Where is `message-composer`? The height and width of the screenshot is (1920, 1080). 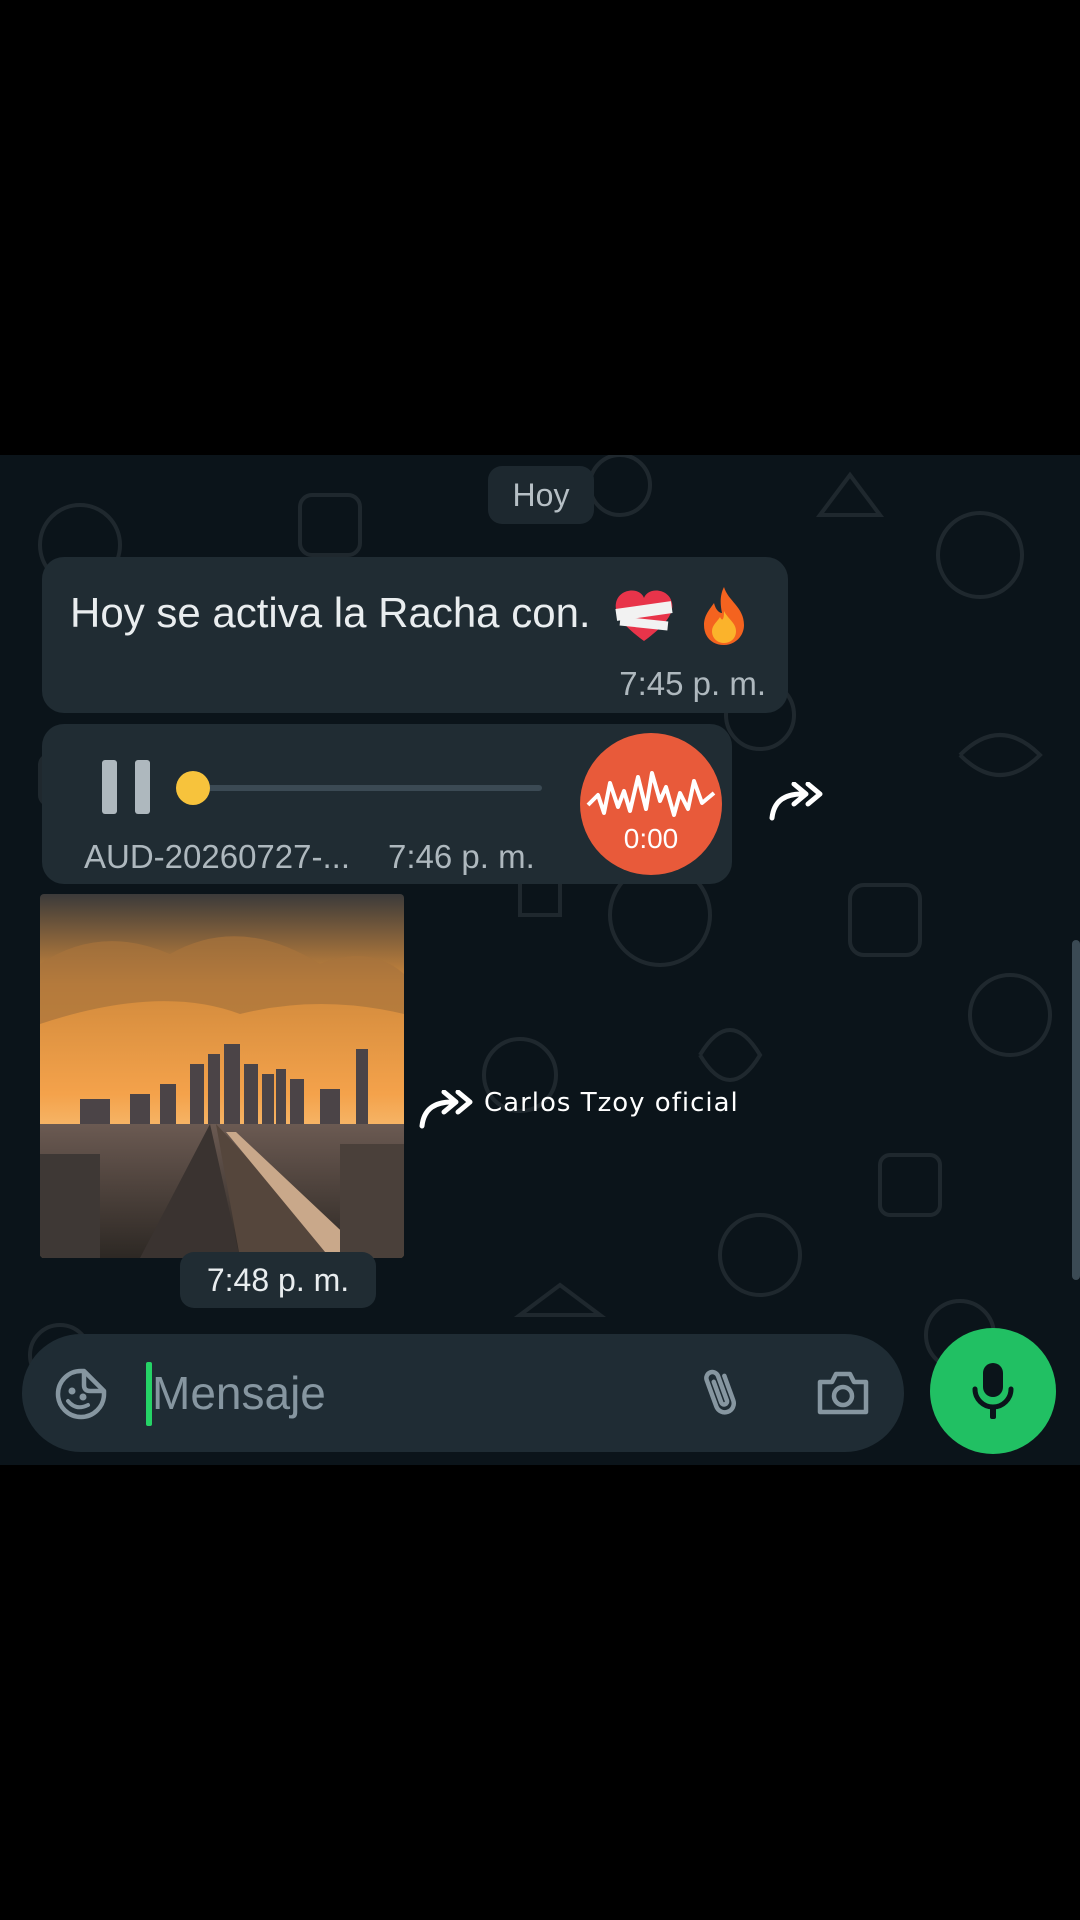 message-composer is located at coordinates (463, 1393).